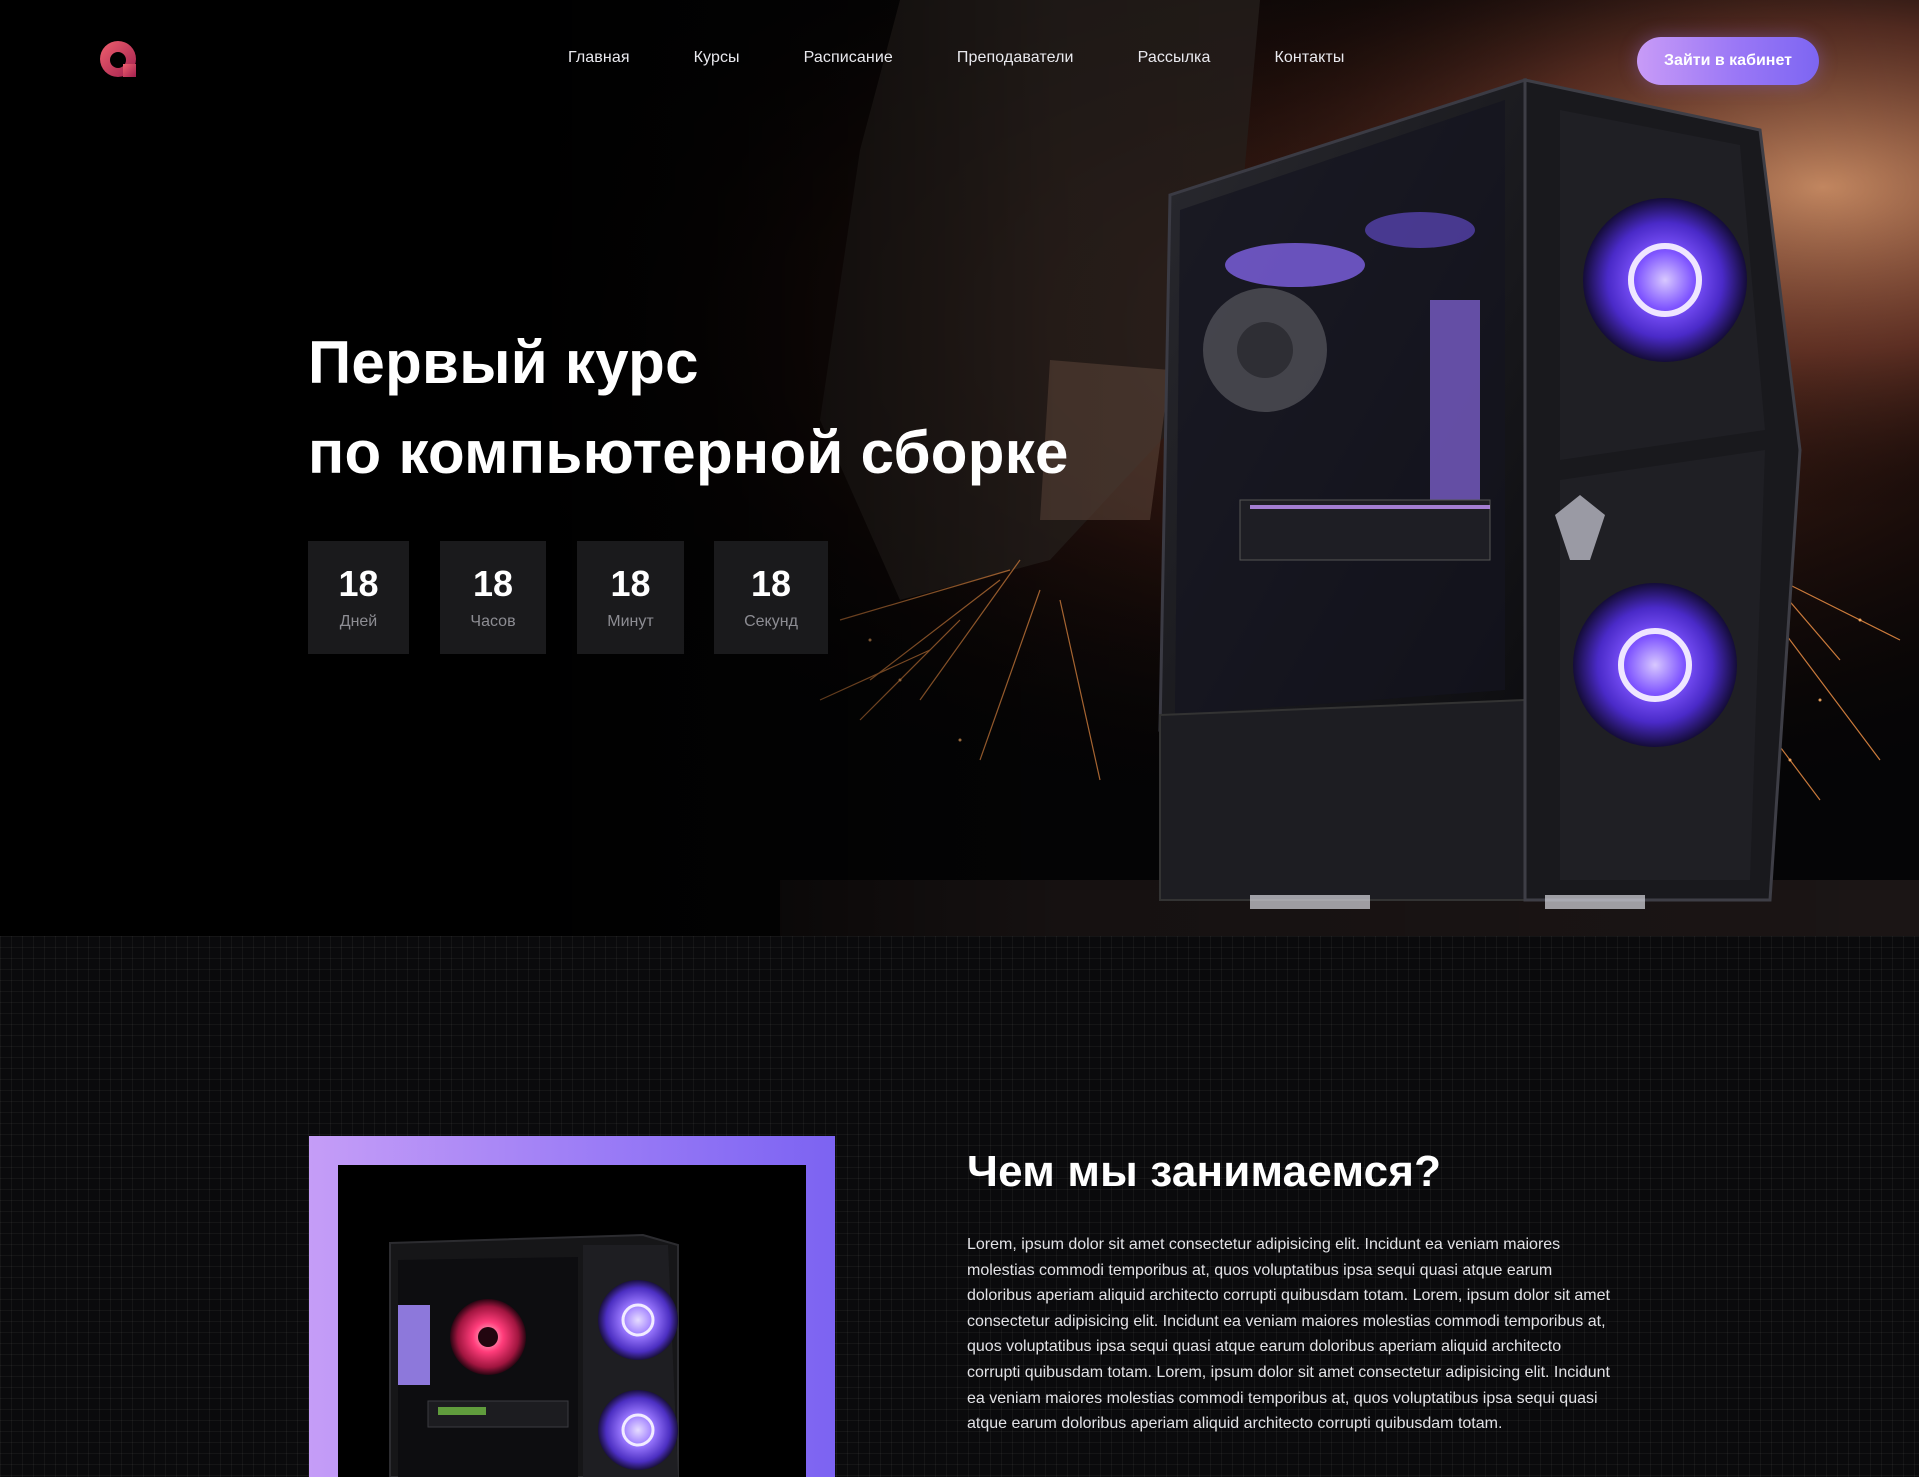 Image resolution: width=1919 pixels, height=1477 pixels. What do you see at coordinates (503, 362) in the screenshot?
I see `hero-title-line-1: Первый курс` at bounding box center [503, 362].